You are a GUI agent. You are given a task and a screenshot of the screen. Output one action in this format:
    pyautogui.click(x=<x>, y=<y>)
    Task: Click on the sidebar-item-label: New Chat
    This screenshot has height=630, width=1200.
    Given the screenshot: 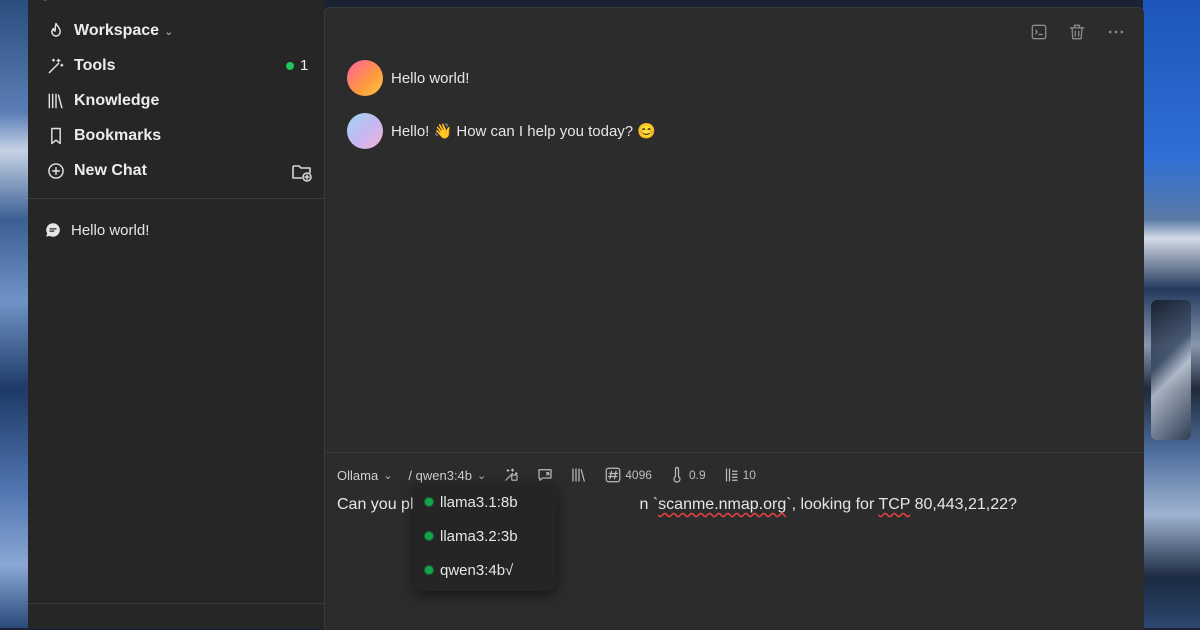 What is the action you would take?
    pyautogui.click(x=110, y=170)
    